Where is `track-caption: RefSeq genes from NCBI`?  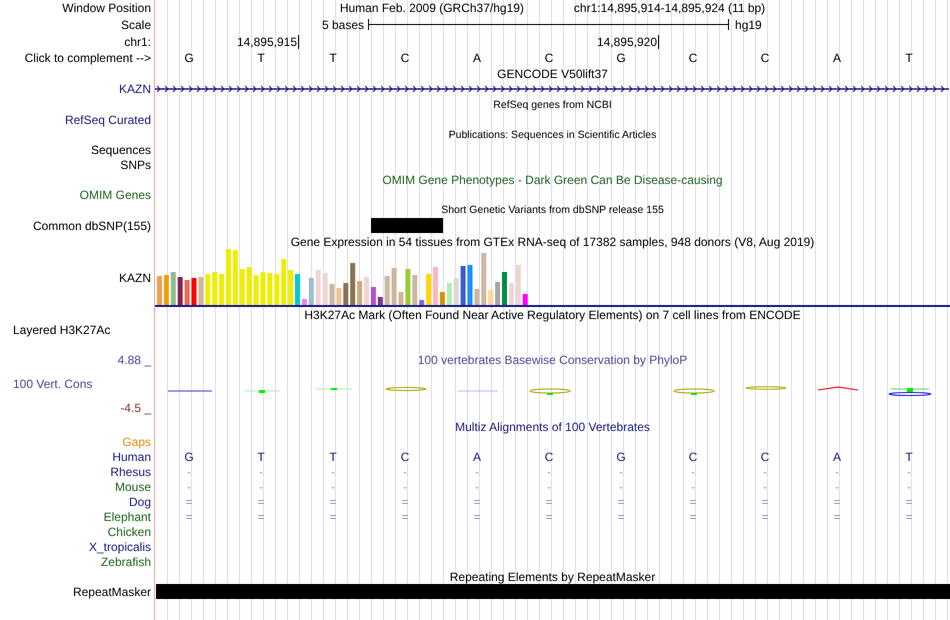 track-caption: RefSeq genes from NCBI is located at coordinates (552, 104).